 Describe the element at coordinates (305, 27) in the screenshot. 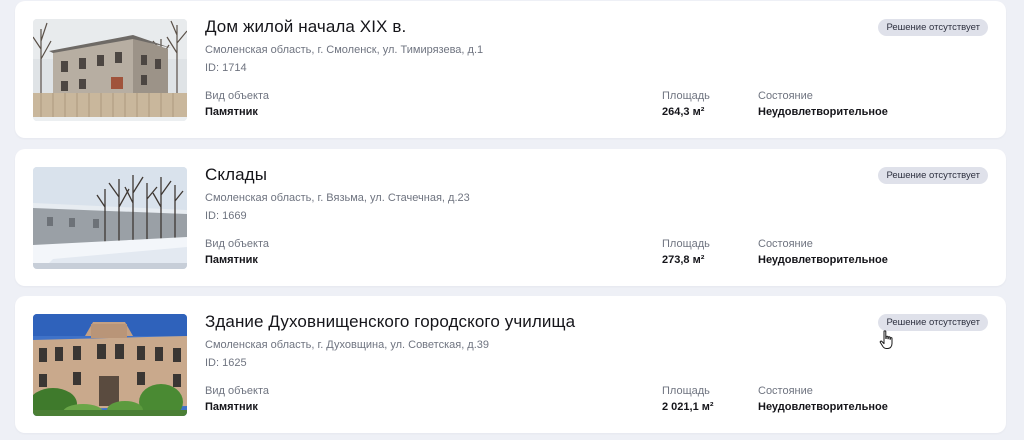

I see `object-title: Дом жилой начала XIX в.` at that location.